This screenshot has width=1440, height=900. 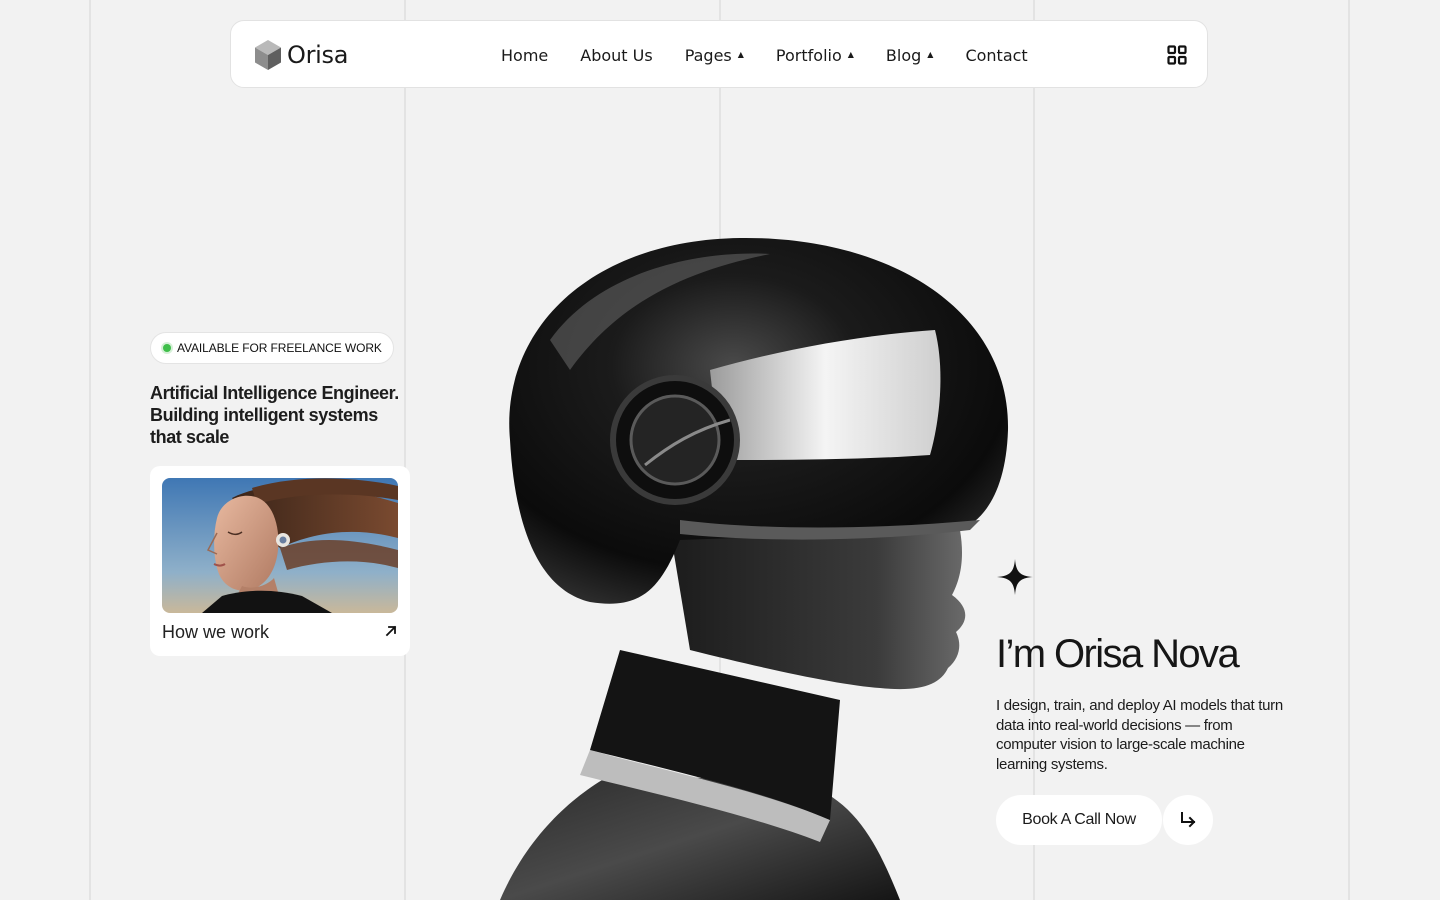 I want to click on sparkle-icon, so click(x=1015, y=577).